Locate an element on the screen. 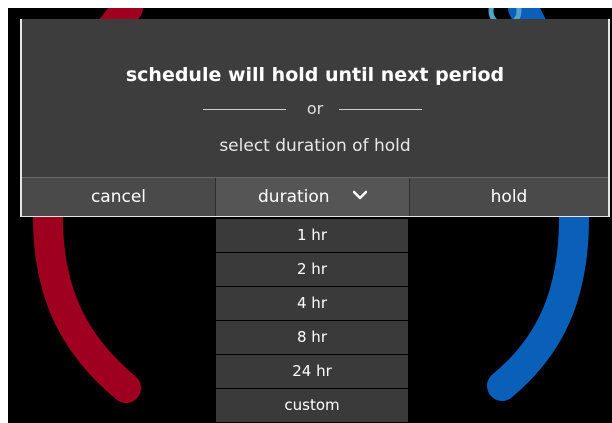 The image size is (612, 423). dialog-button-row: cancel duration hold is located at coordinates (315, 196).